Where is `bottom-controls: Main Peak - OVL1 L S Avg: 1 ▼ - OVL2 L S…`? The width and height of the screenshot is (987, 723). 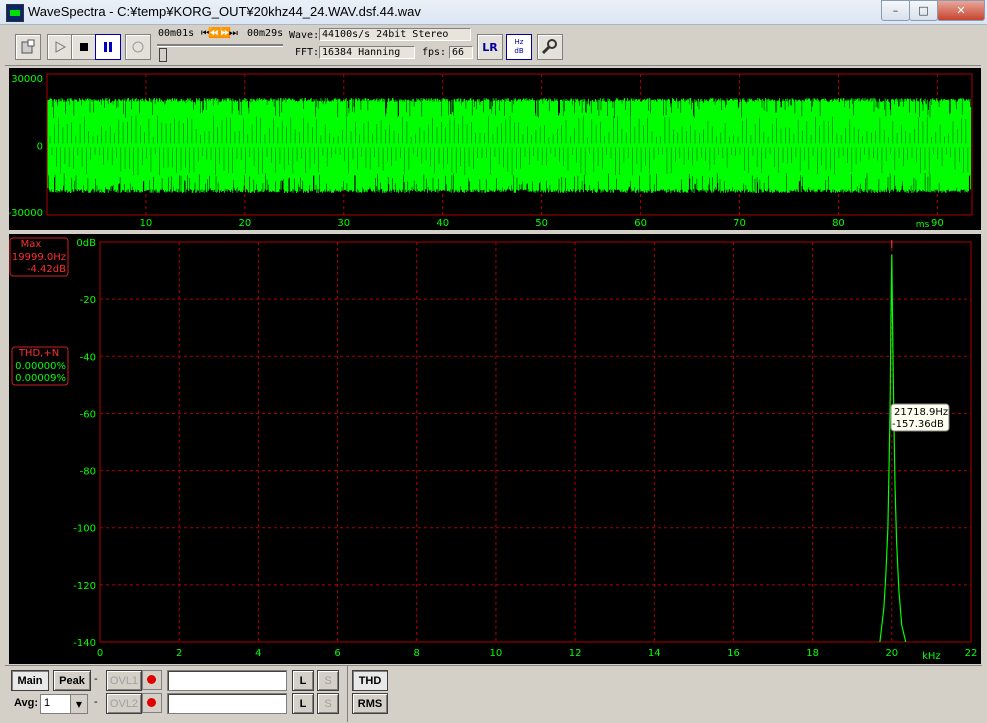
bottom-controls: Main Peak - OVL1 L S Avg: 1 ▼ - OVL2 L S… is located at coordinates (493, 693).